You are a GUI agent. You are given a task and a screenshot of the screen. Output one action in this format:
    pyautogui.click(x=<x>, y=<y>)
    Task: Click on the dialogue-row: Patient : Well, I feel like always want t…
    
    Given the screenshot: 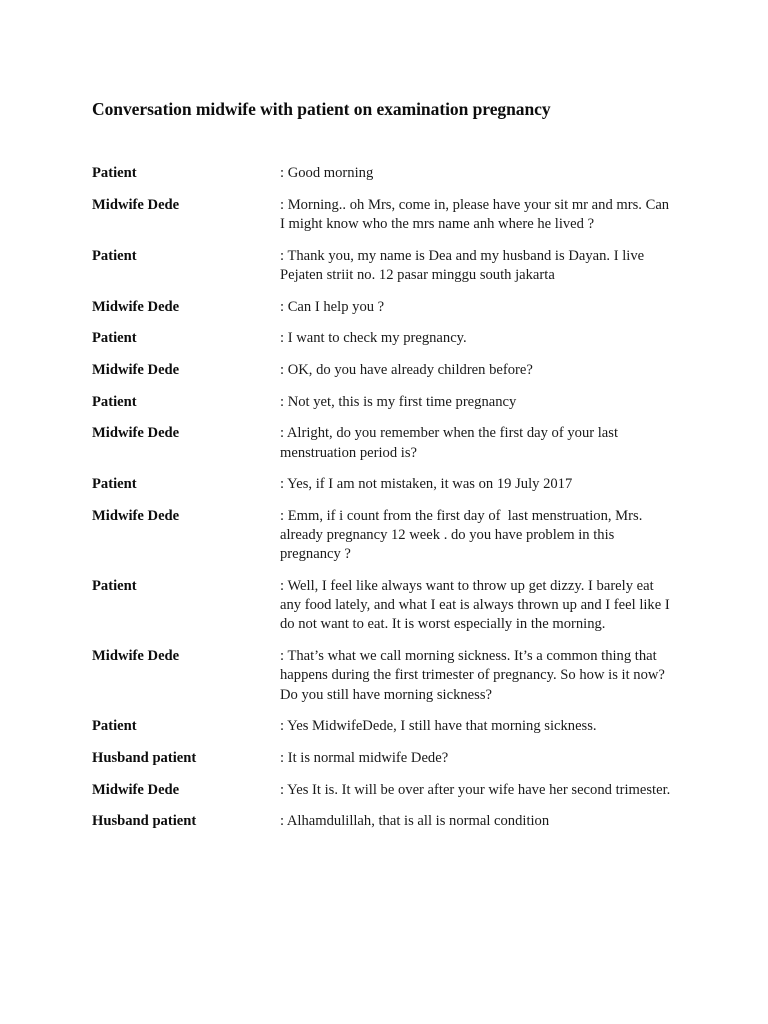 What is the action you would take?
    pyautogui.click(x=384, y=606)
    